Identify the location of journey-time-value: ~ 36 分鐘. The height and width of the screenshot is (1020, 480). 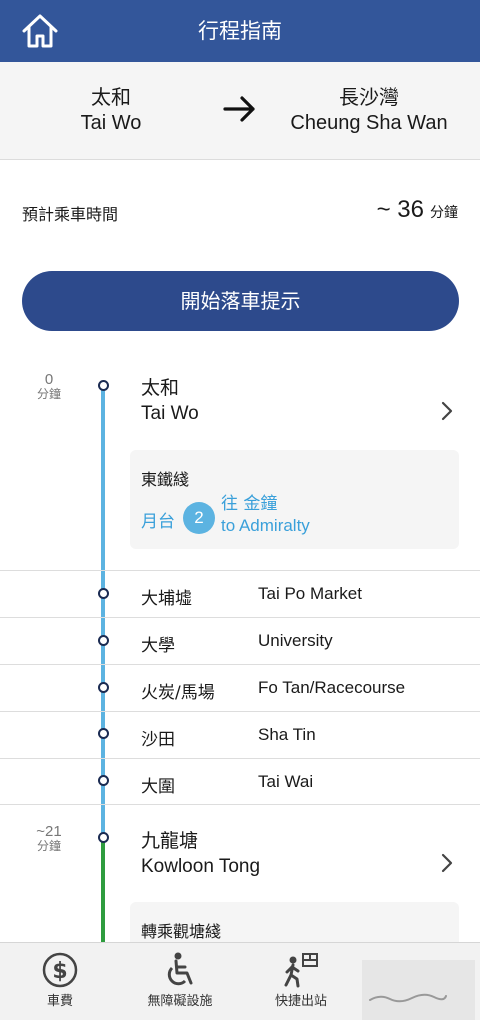
(417, 210).